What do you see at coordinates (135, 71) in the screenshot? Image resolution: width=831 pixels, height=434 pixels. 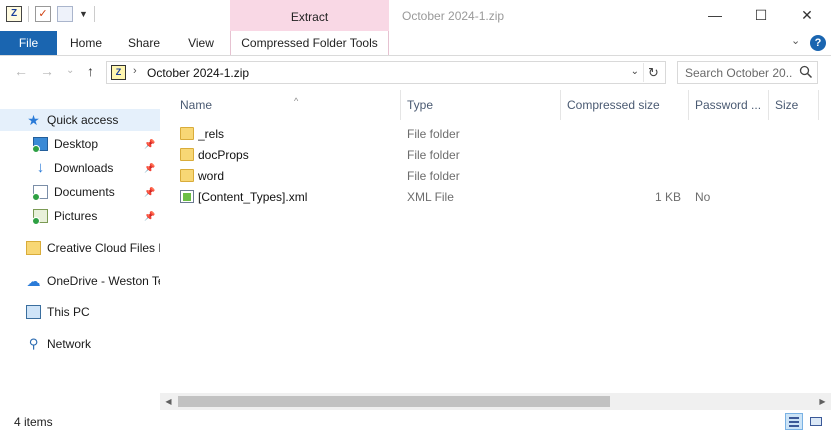 I see `breadcrumb-chevron-icon: ›` at bounding box center [135, 71].